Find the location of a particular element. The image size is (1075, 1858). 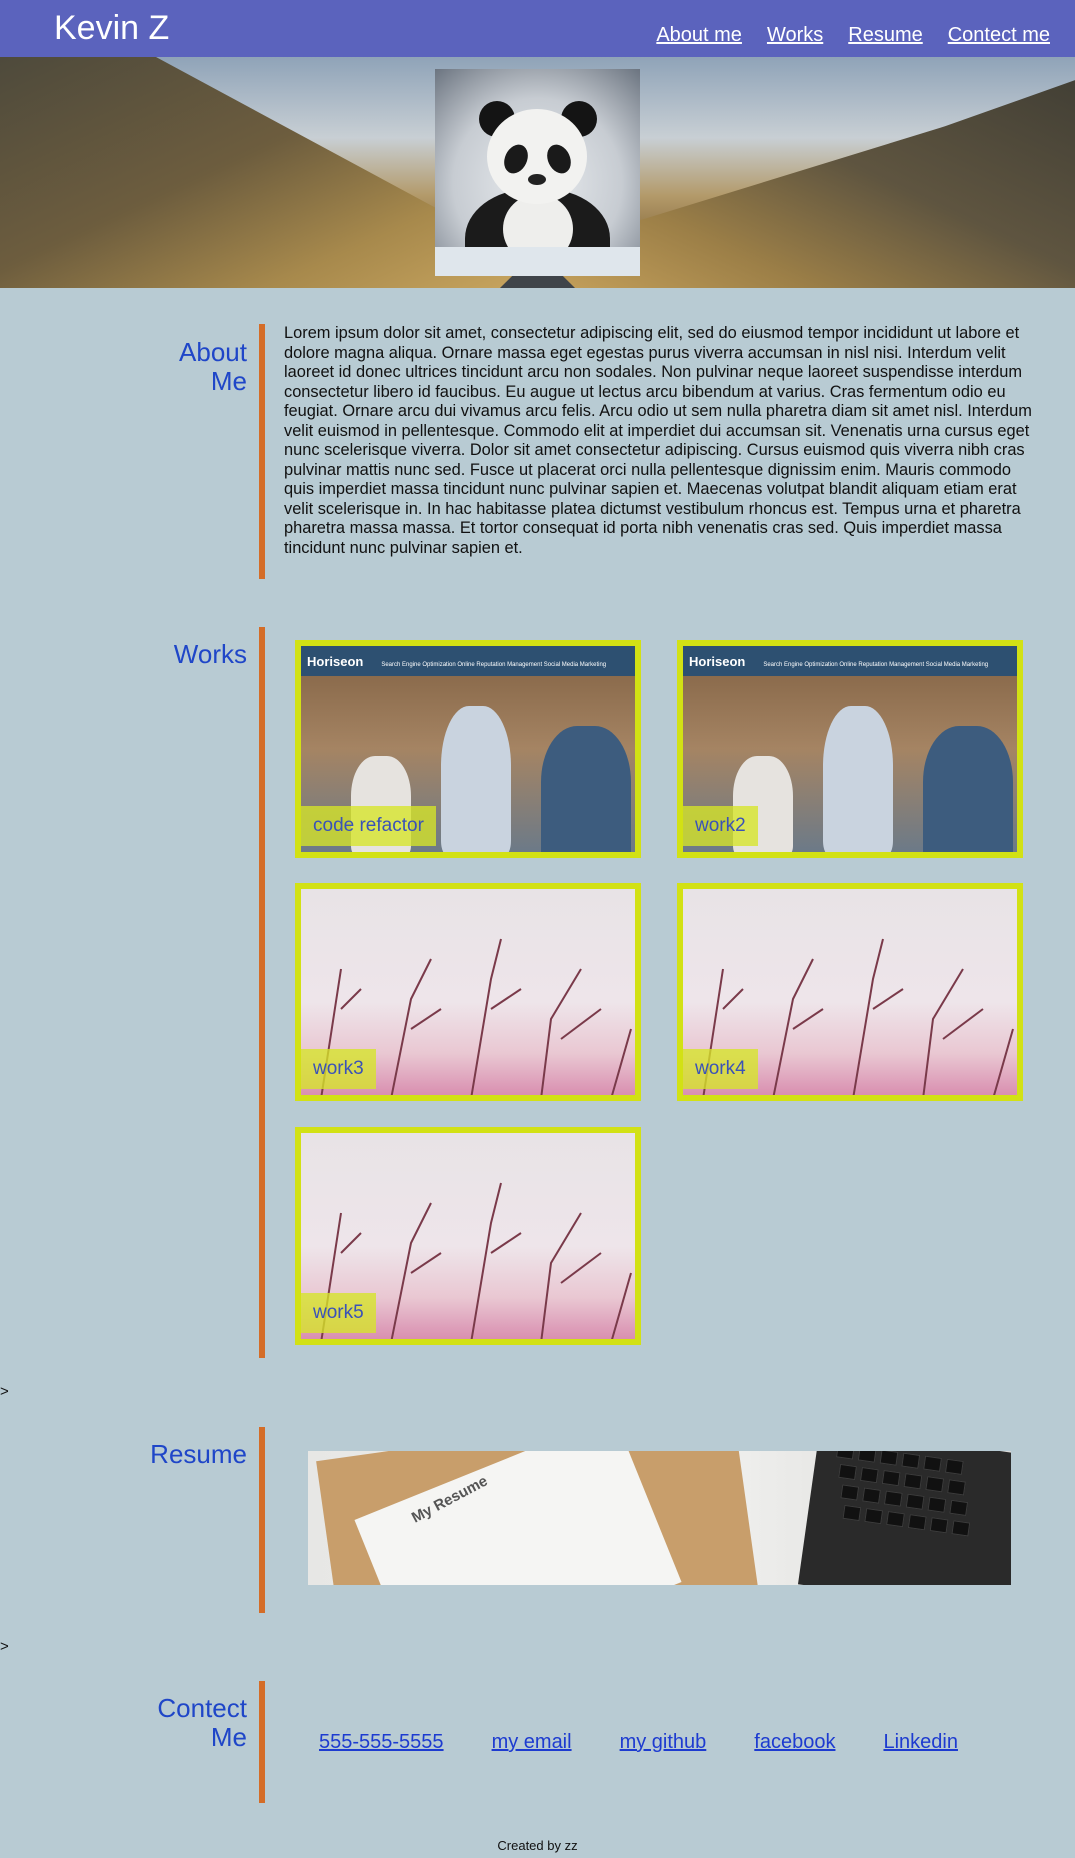

contact-phone-link: 555-555-5555 is located at coordinates (381, 1742).